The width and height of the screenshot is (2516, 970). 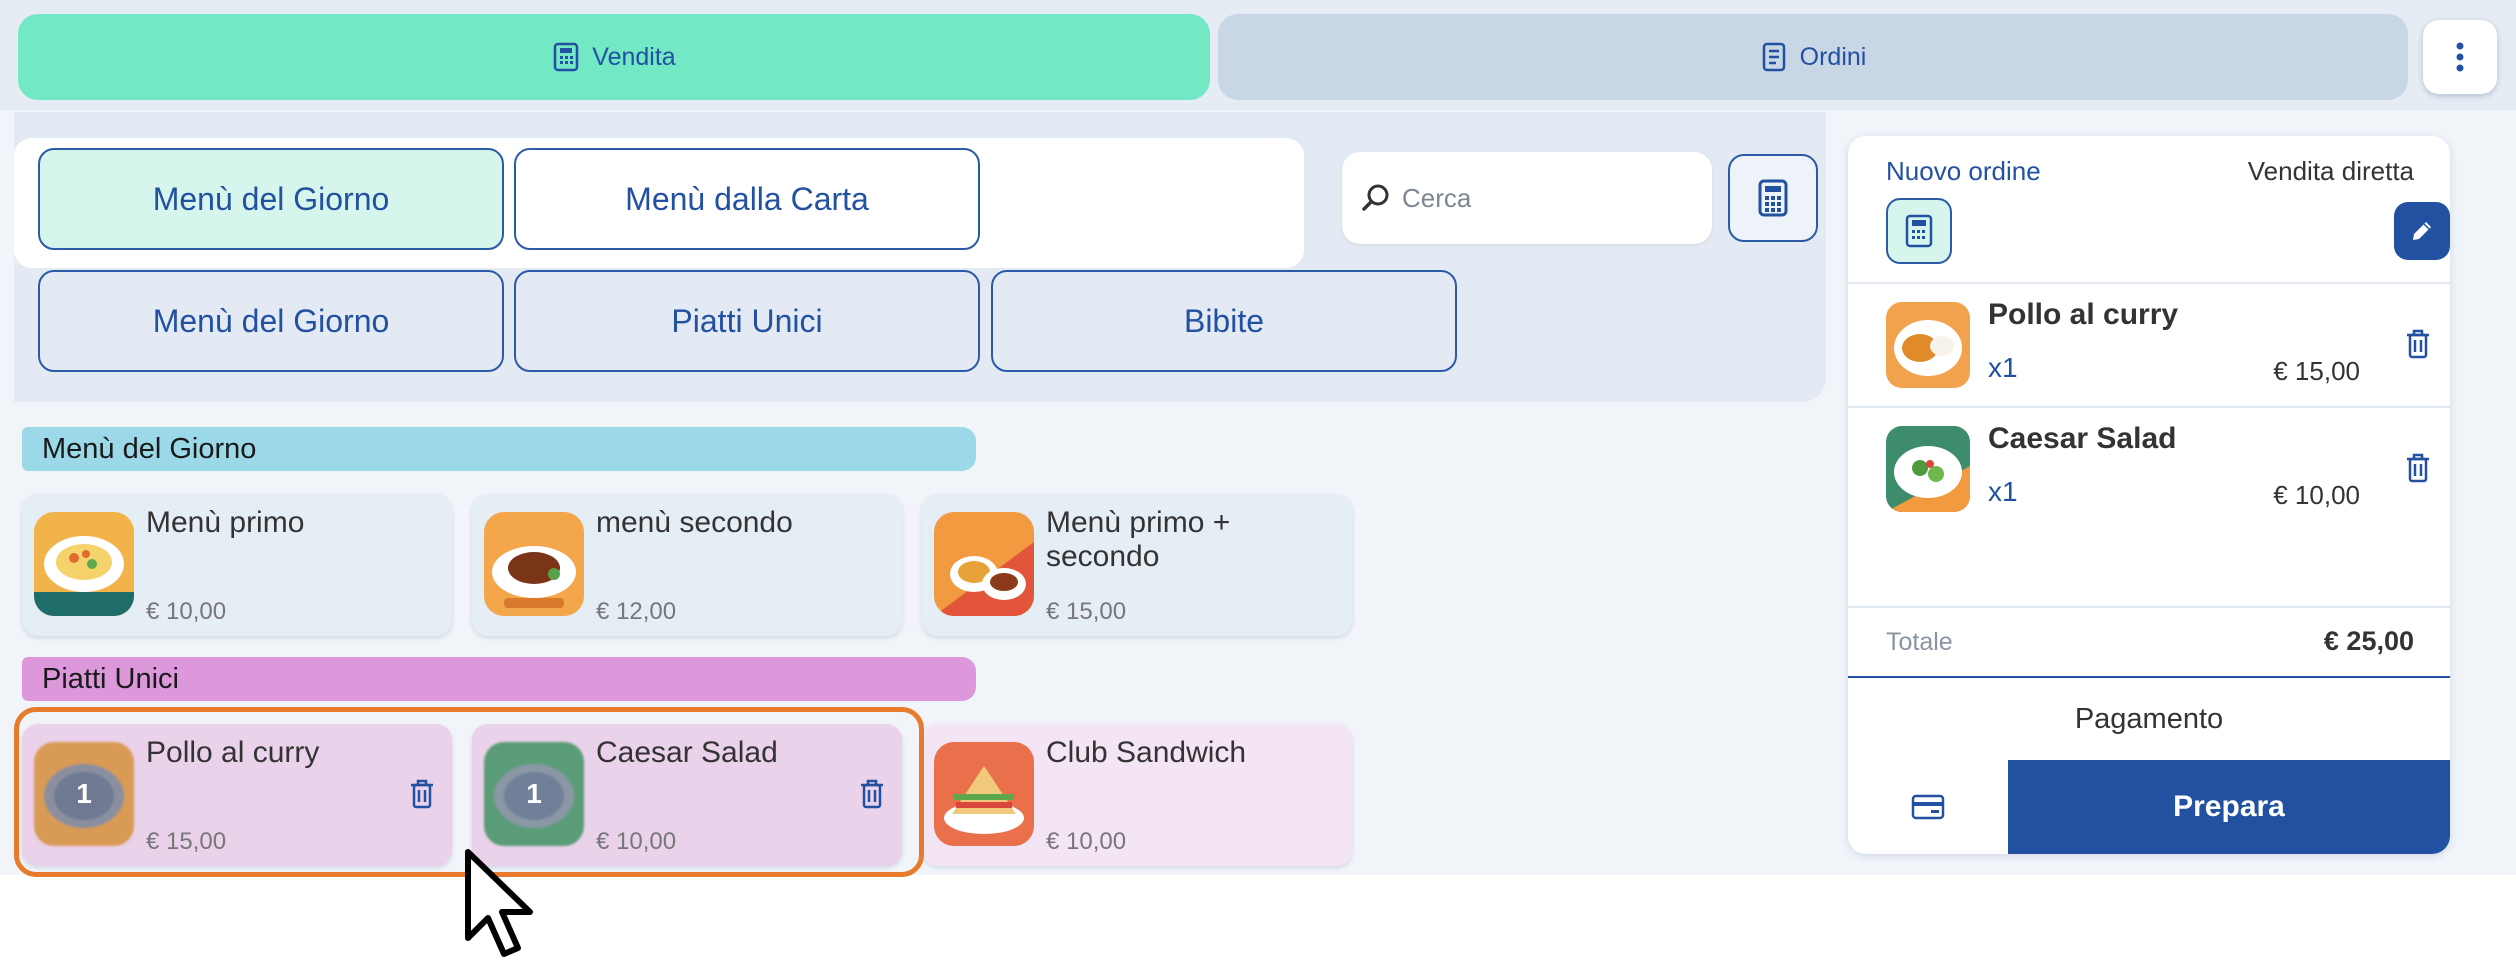 I want to click on product-card: Club Sandwich € 10,00, so click(x=1137, y=795).